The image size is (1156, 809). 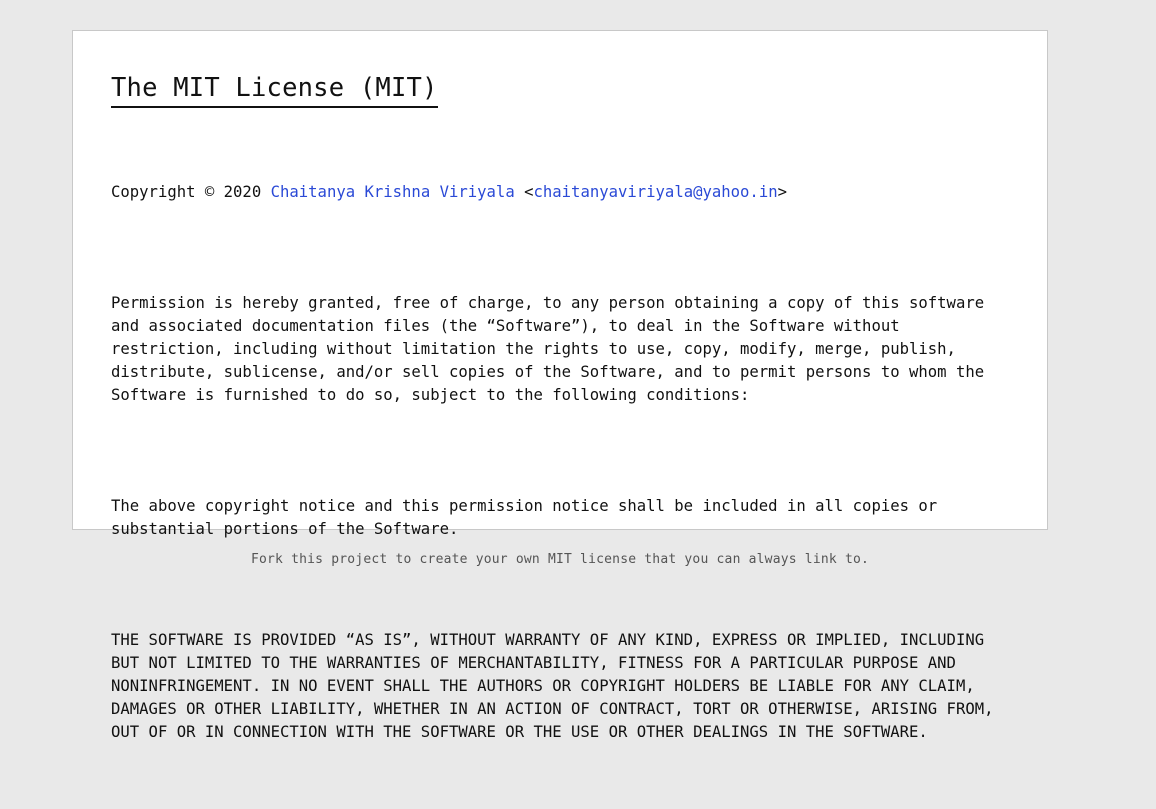 What do you see at coordinates (656, 192) in the screenshot?
I see `email-link: chaitanyaviriyala@yahoo.in` at bounding box center [656, 192].